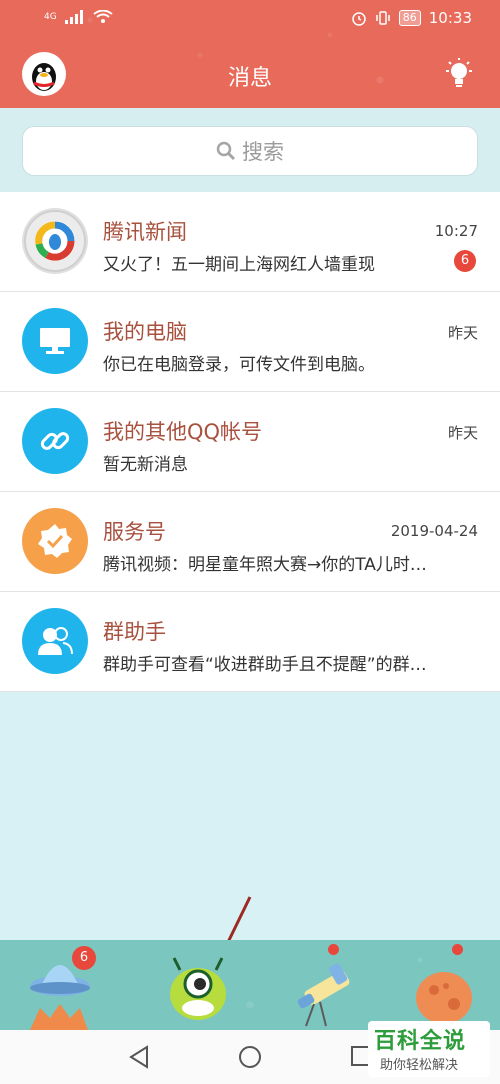 Image resolution: width=500 pixels, height=1084 pixels. I want to click on tencent-news-icon, so click(55, 241).